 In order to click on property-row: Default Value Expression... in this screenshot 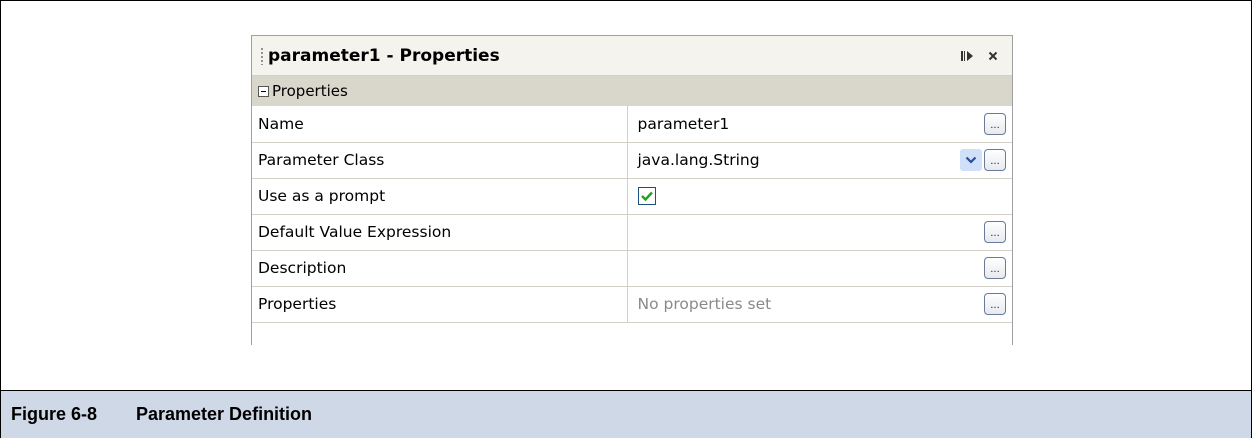, I will do `click(632, 232)`.